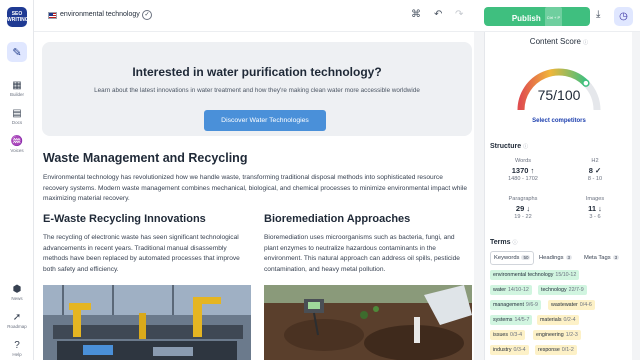 The height and width of the screenshot is (360, 640). Describe the element at coordinates (554, 290) in the screenshot. I see `chip-term: technology` at that location.